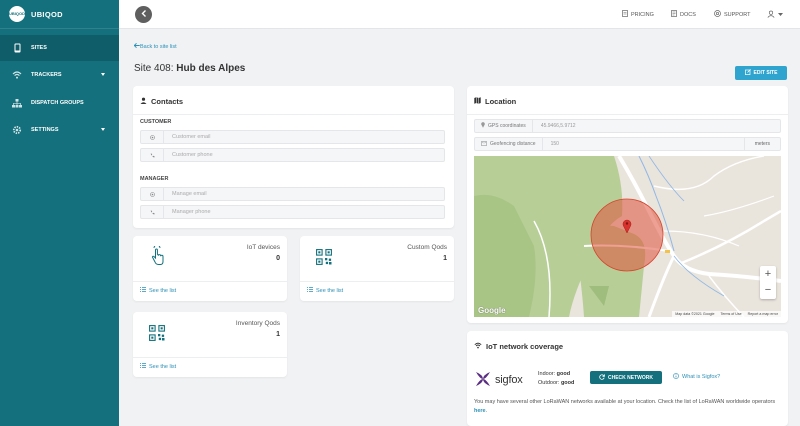  What do you see at coordinates (292, 212) in the screenshot?
I see `manager-phone-field: Manager phone` at bounding box center [292, 212].